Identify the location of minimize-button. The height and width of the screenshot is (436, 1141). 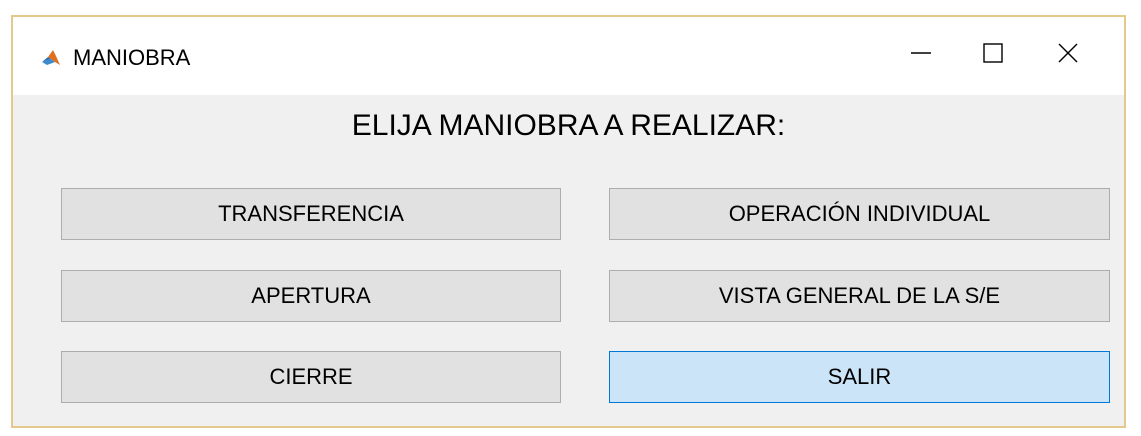
(921, 55).